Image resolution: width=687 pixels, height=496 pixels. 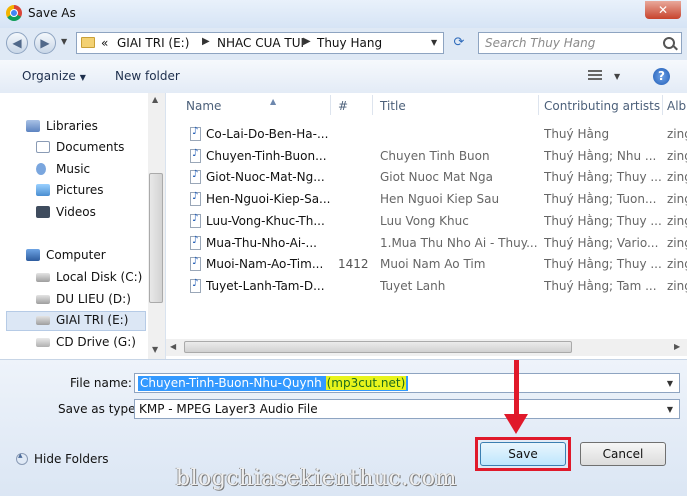 I want to click on column-header-artists: Contributing artists, so click(x=602, y=111).